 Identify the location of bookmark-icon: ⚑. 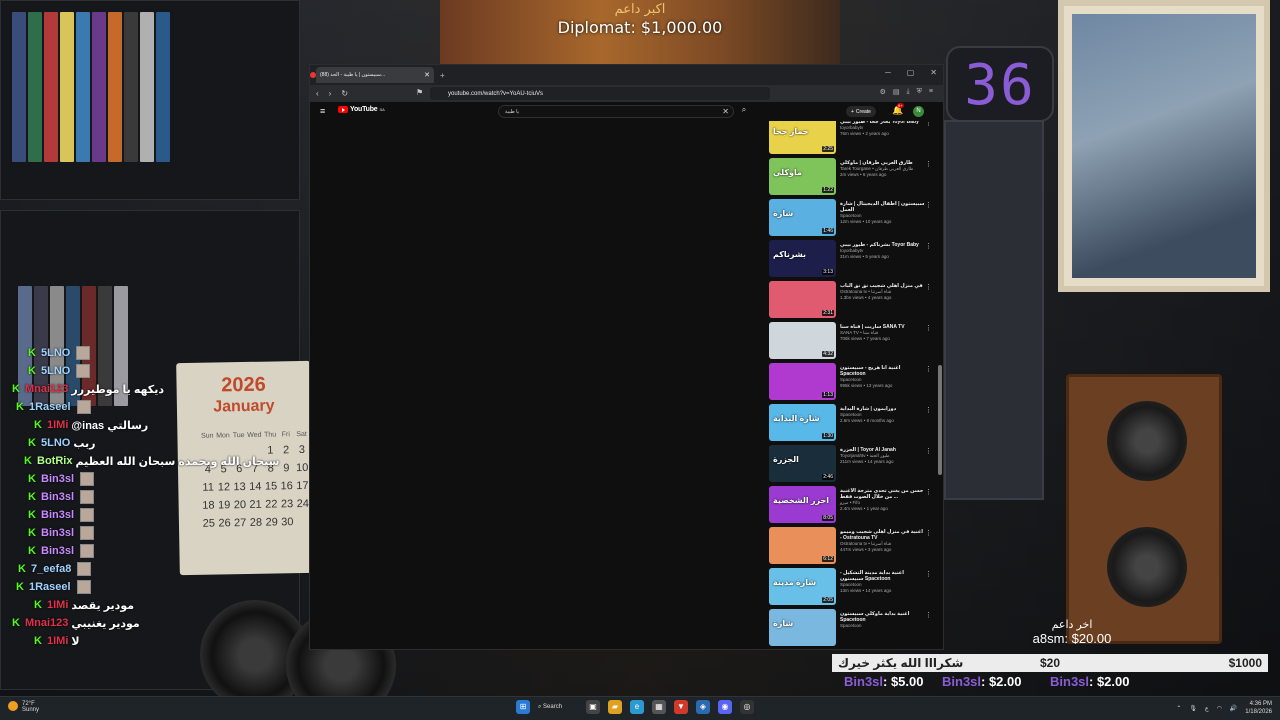
(419, 92).